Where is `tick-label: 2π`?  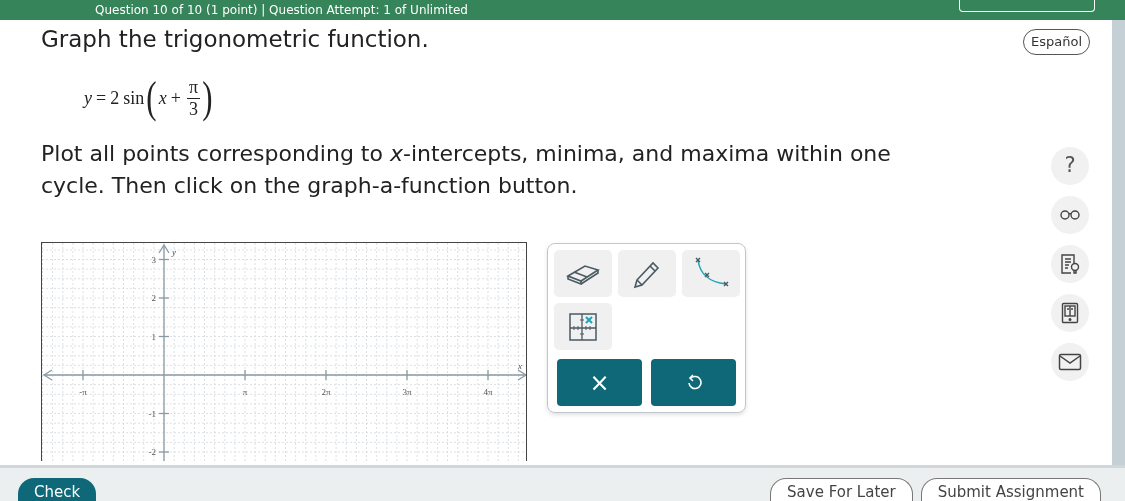 tick-label: 2π is located at coordinates (326, 392).